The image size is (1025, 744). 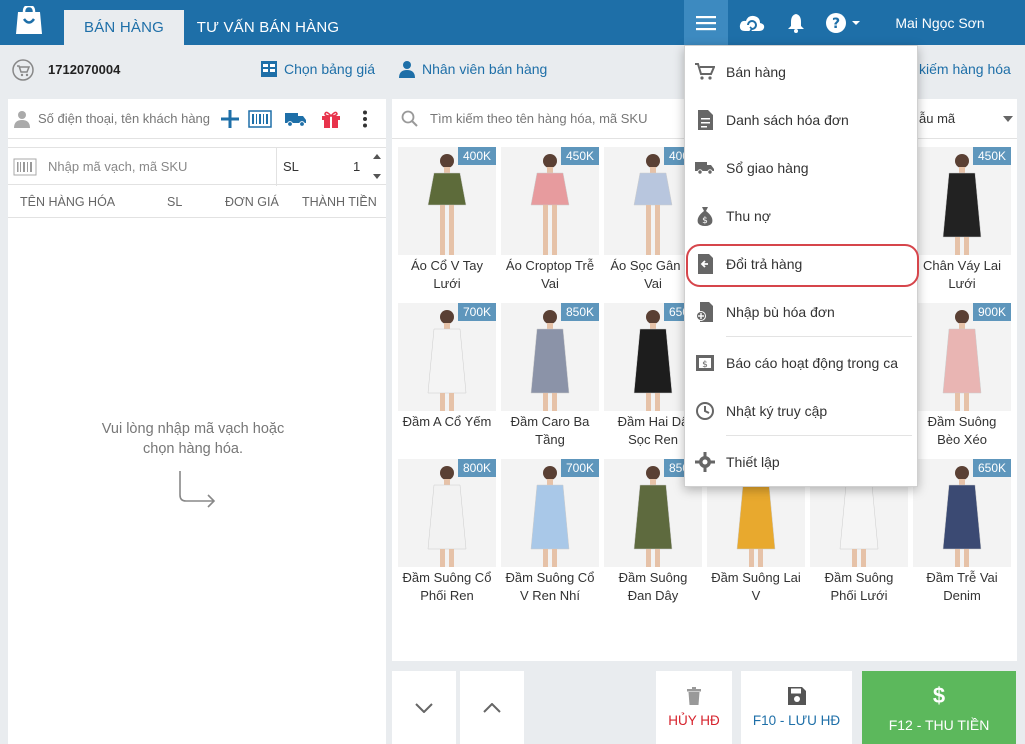 What do you see at coordinates (802, 216) in the screenshot?
I see `menu-item: $ Thu nợ` at bounding box center [802, 216].